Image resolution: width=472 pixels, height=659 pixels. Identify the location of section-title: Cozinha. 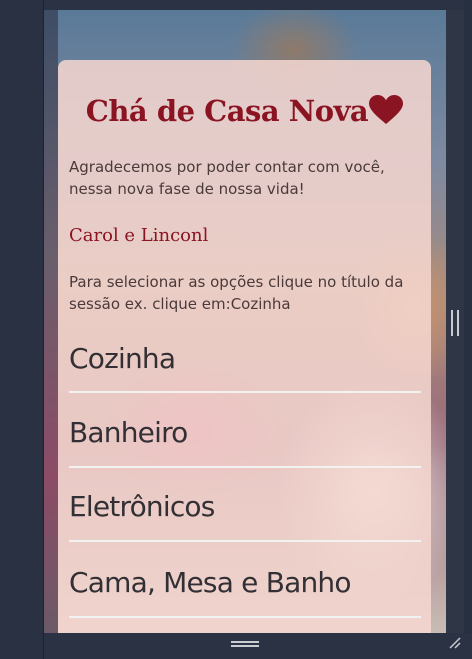
(245, 357).